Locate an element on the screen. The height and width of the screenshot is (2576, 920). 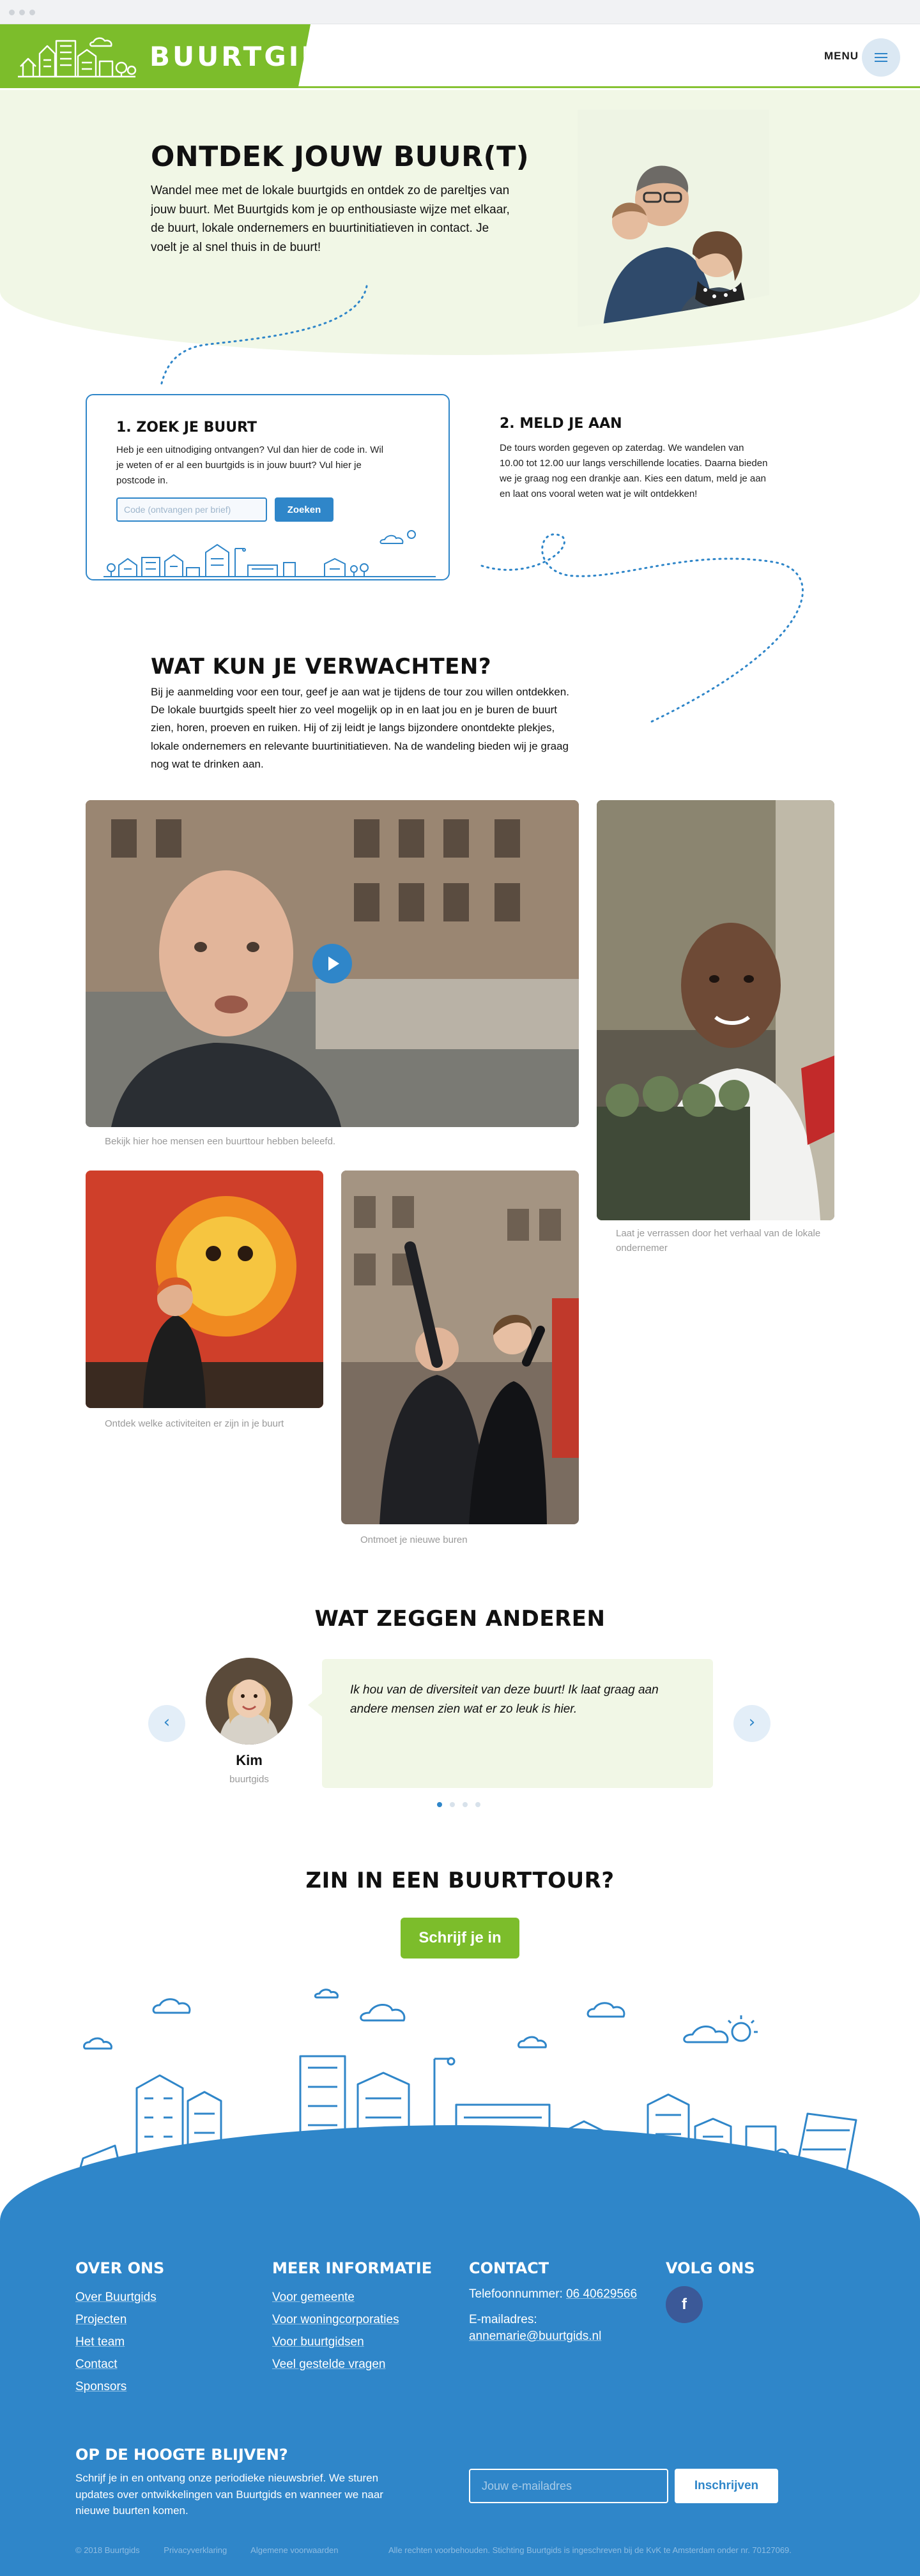
newsletter-email-input is located at coordinates (568, 2486).